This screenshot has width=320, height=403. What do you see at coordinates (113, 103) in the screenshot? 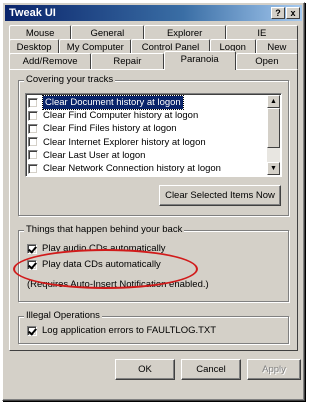
I see `list-item-label: Clear Document history at logon` at bounding box center [113, 103].